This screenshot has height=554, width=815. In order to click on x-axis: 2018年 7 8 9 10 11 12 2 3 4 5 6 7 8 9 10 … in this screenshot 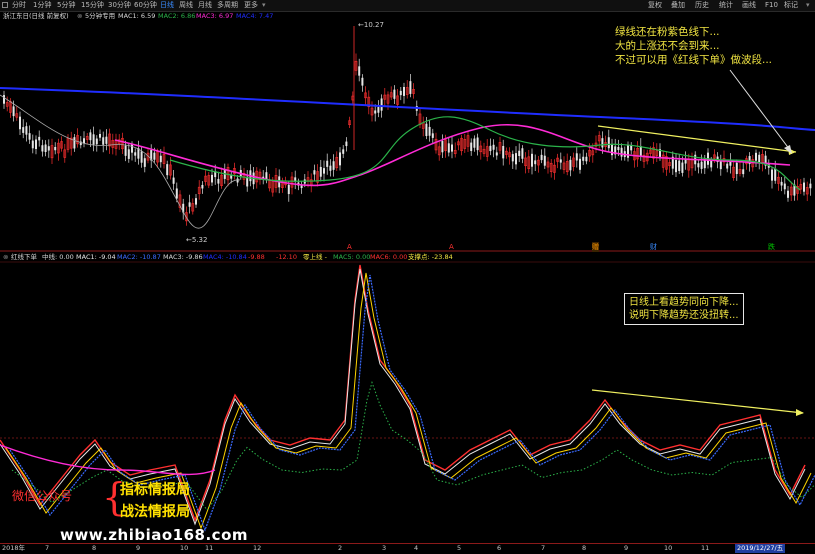, I will do `click(407, 548)`.